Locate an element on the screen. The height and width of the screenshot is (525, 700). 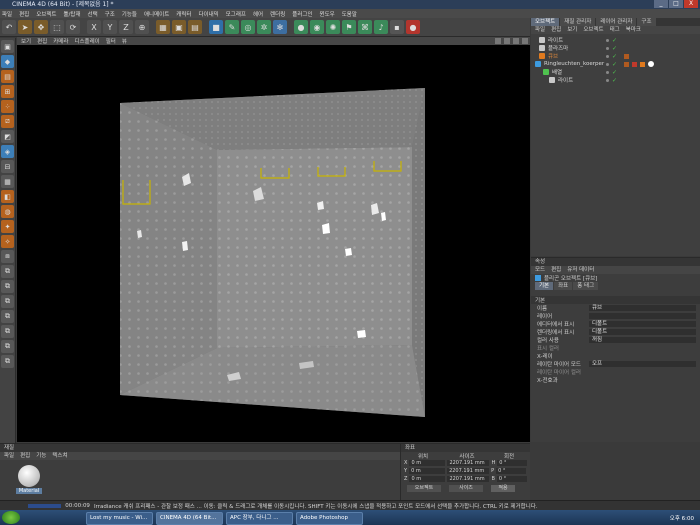
tab-structure: 구조 is located at coordinates (646, 22).